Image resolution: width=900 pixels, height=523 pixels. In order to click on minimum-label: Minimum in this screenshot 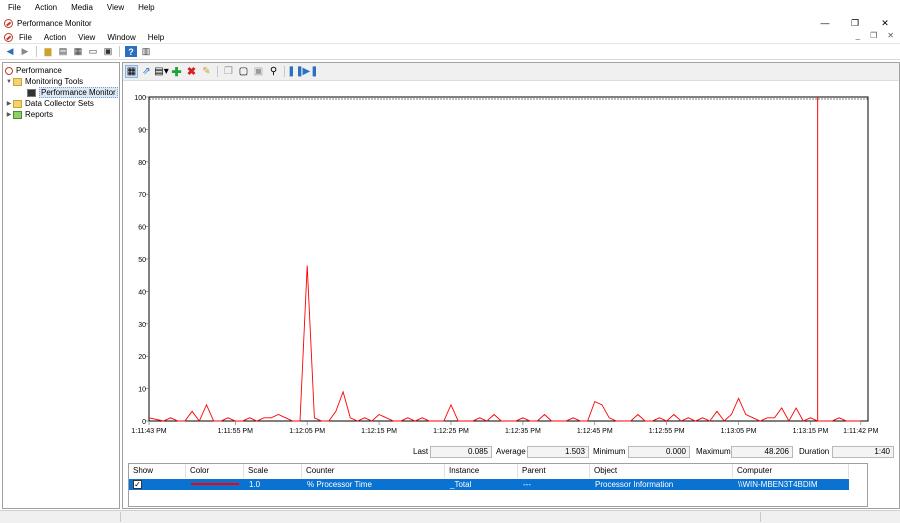, I will do `click(609, 451)`.